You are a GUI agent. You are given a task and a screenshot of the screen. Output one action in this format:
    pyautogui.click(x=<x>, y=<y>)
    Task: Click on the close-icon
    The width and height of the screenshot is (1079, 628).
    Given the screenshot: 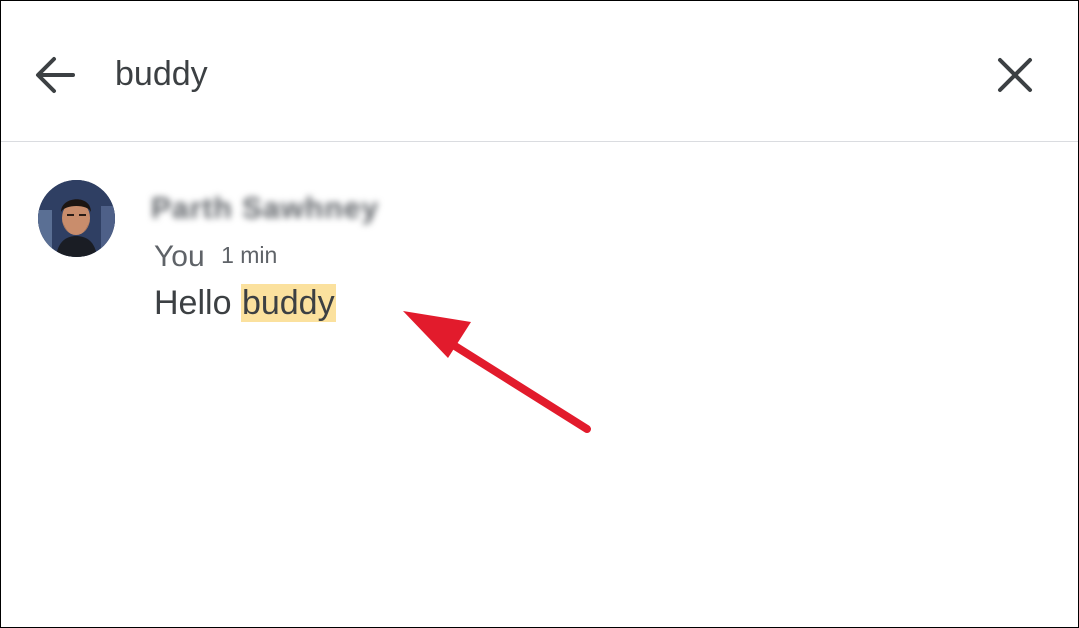 What is the action you would take?
    pyautogui.click(x=1015, y=75)
    